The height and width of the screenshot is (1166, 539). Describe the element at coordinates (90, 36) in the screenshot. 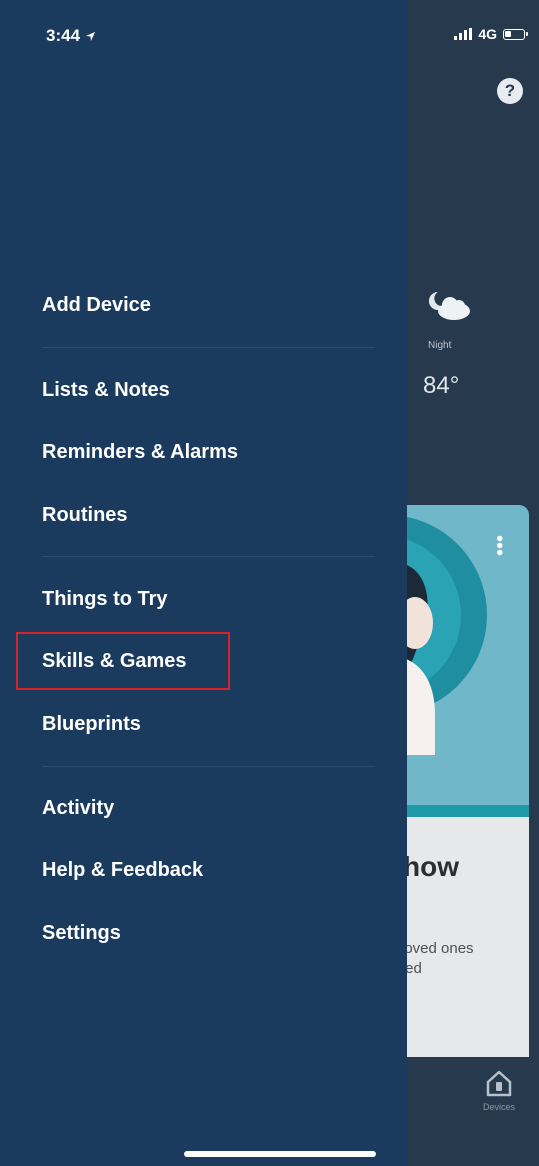

I see `location-arrow-icon` at that location.